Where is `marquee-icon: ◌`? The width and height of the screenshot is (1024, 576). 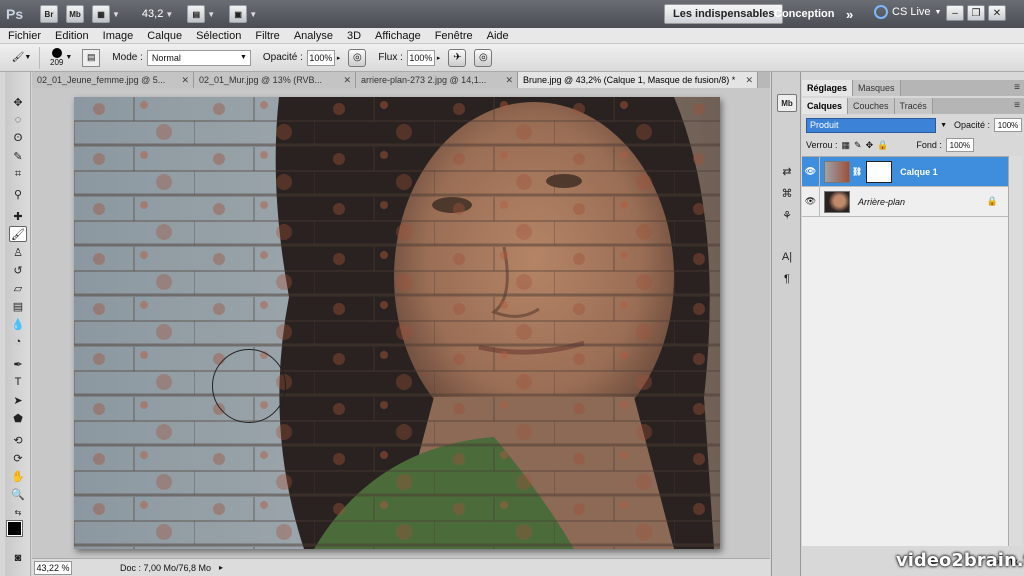
marquee-icon: ◌ is located at coordinates (18, 120).